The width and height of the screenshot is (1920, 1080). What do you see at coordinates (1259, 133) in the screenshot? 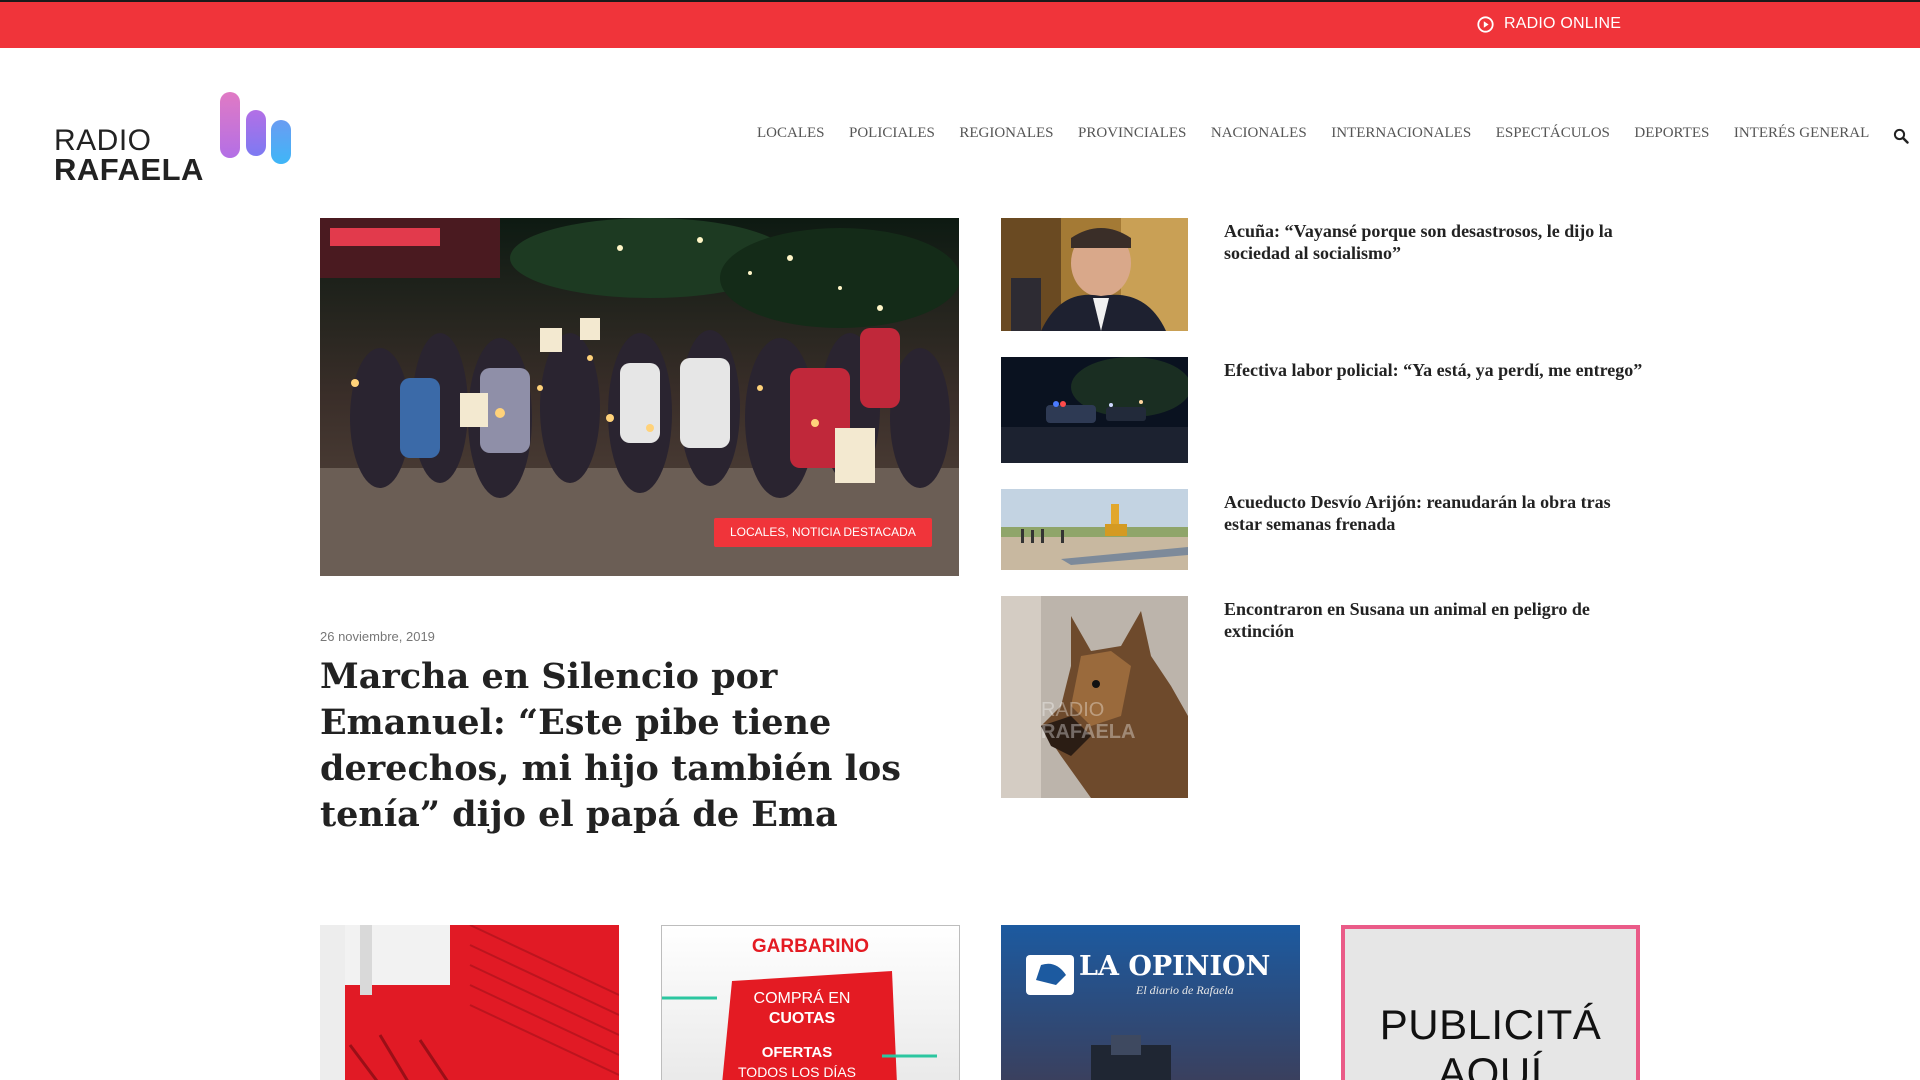
I see `nav-item-nacionales: NACIONALES` at bounding box center [1259, 133].